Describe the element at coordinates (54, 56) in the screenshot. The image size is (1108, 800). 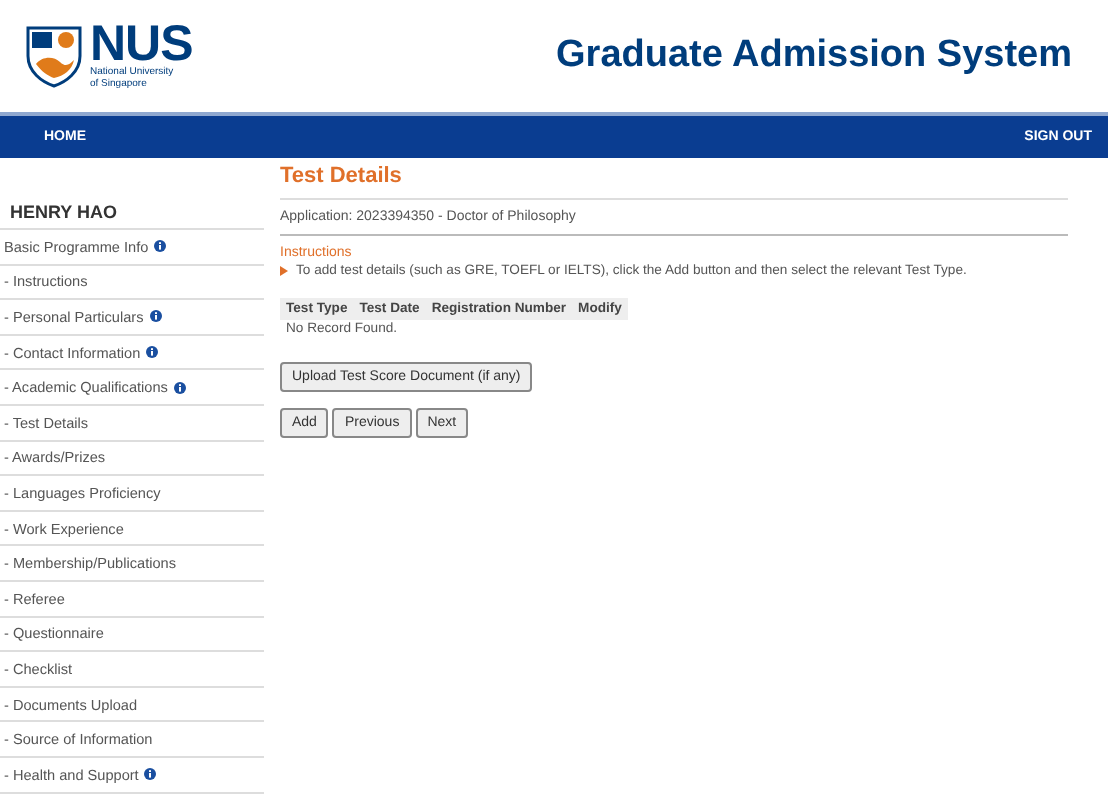
I see `crest-icon` at that location.